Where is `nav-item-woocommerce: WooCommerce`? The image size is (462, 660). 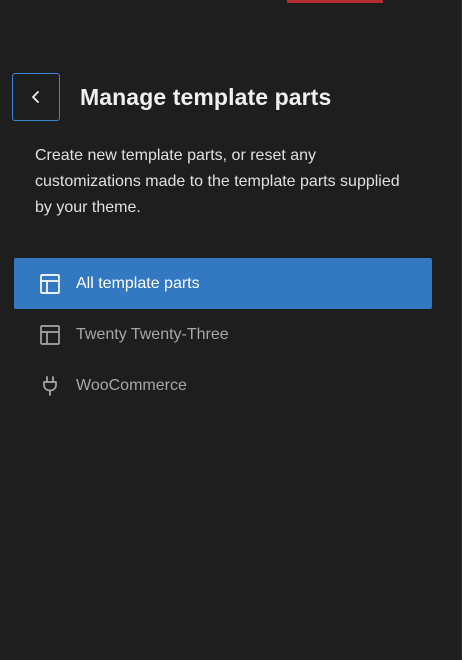
nav-item-woocommerce: WooCommerce is located at coordinates (223, 385).